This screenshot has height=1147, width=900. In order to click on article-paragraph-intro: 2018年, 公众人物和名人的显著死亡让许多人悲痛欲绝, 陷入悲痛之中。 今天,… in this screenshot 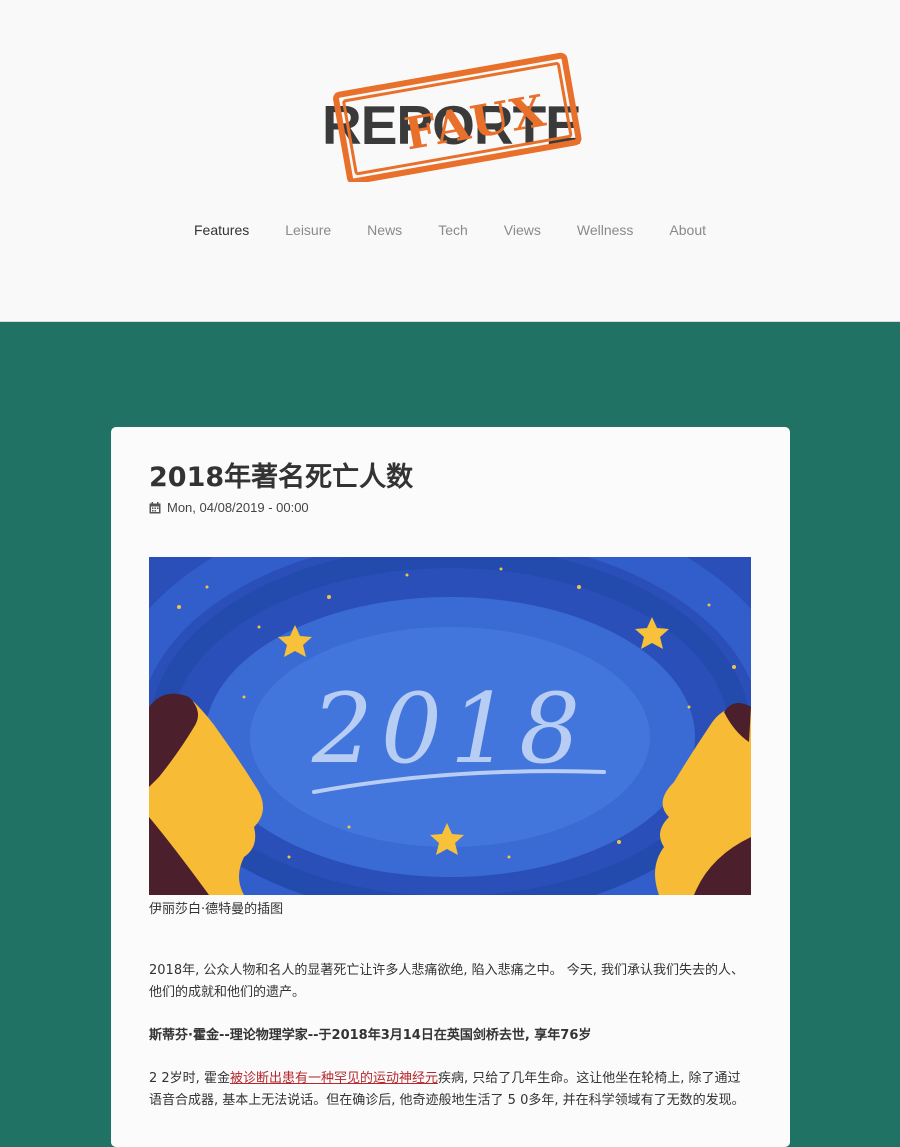, I will do `click(447, 981)`.